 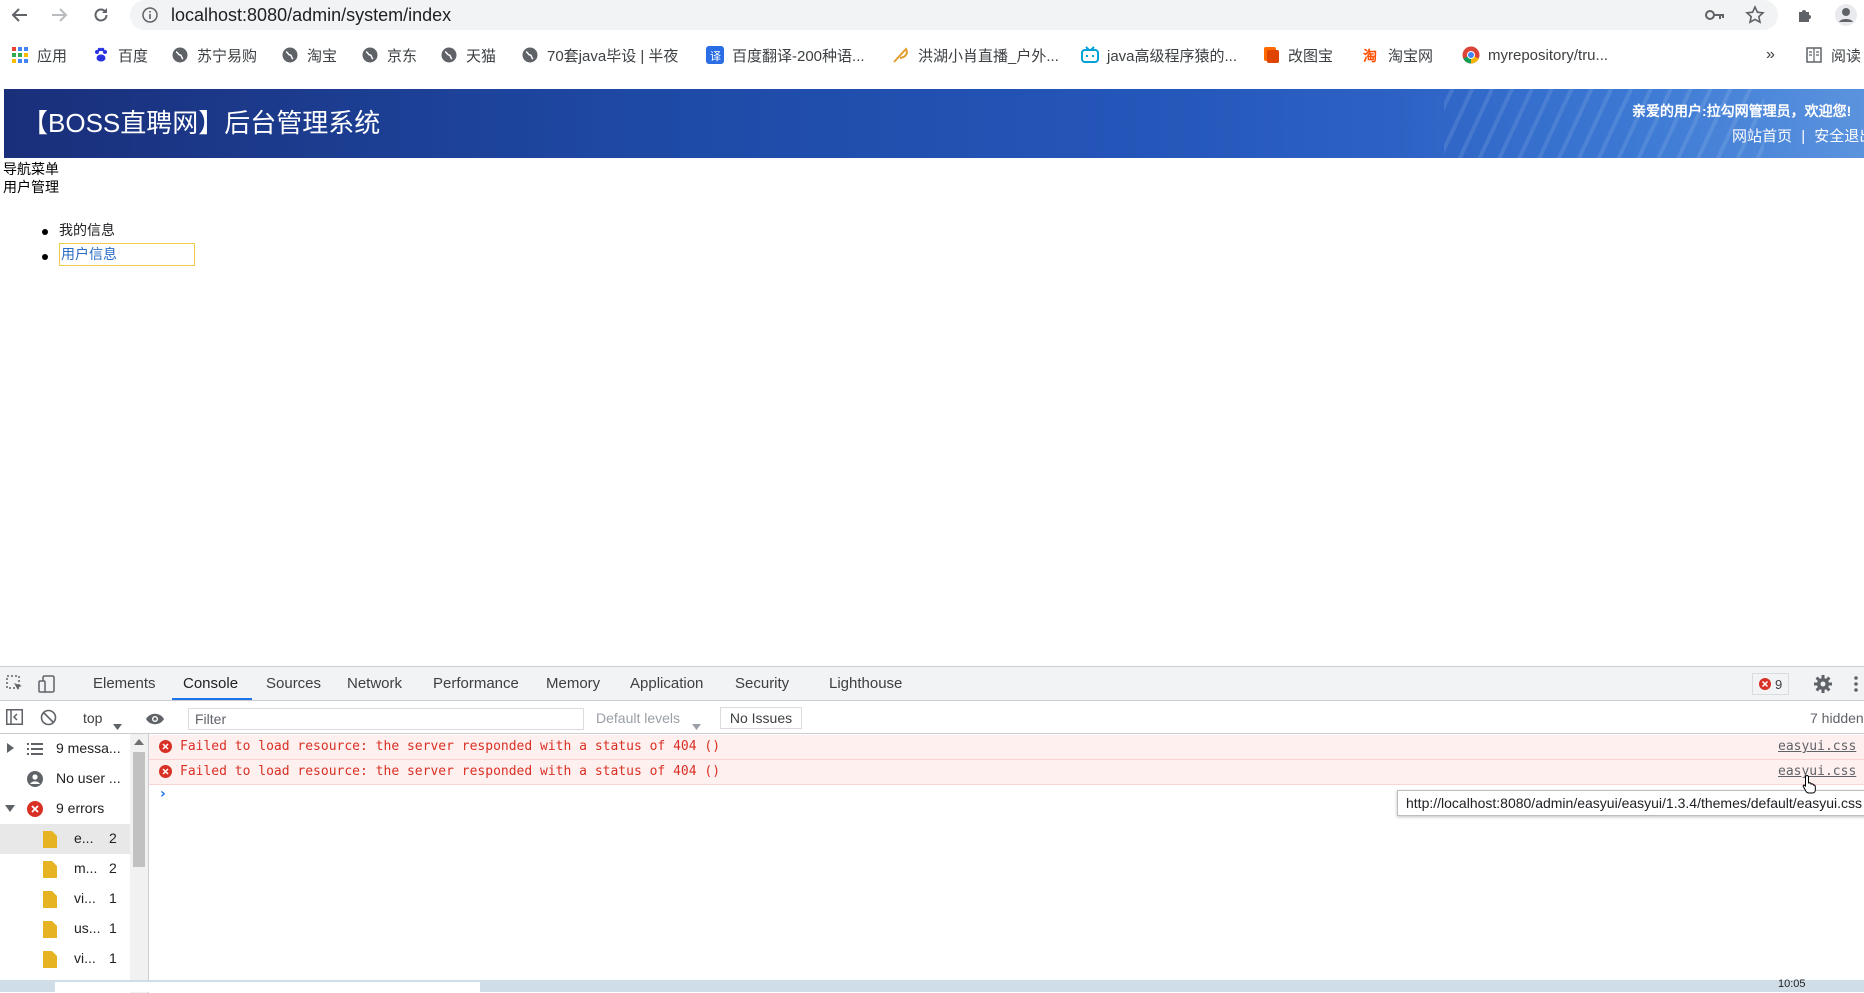 I want to click on bilibili-icon, so click(x=1090, y=55).